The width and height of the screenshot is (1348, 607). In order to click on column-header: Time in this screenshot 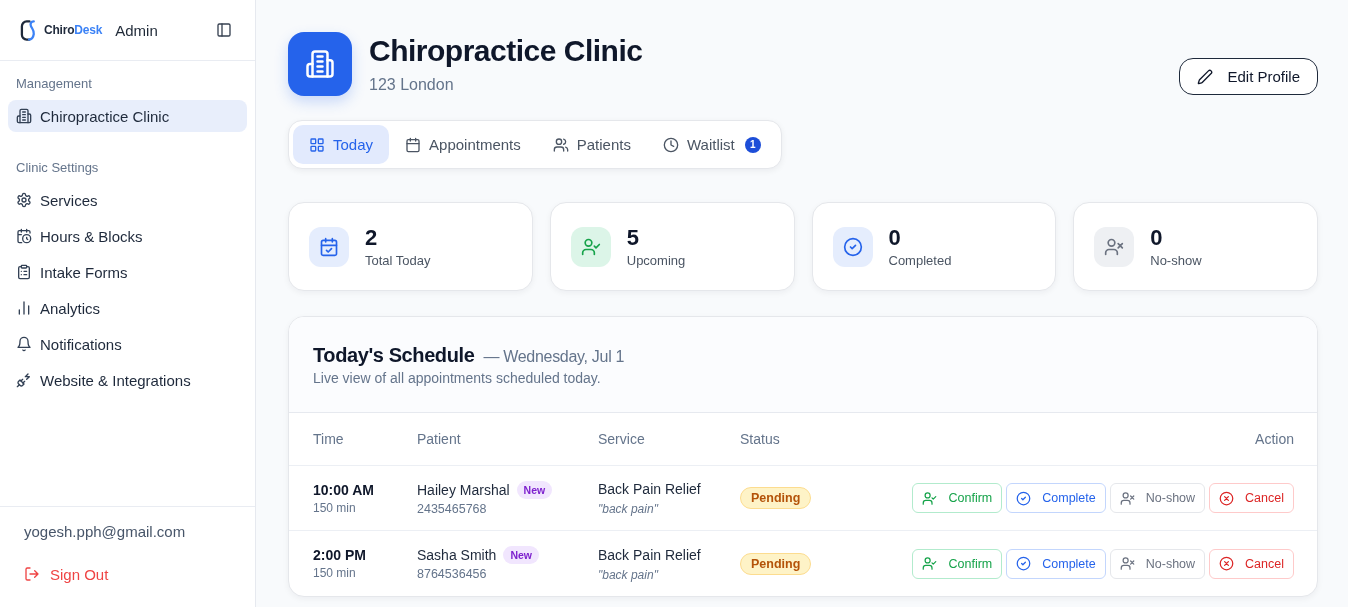, I will do `click(329, 439)`.